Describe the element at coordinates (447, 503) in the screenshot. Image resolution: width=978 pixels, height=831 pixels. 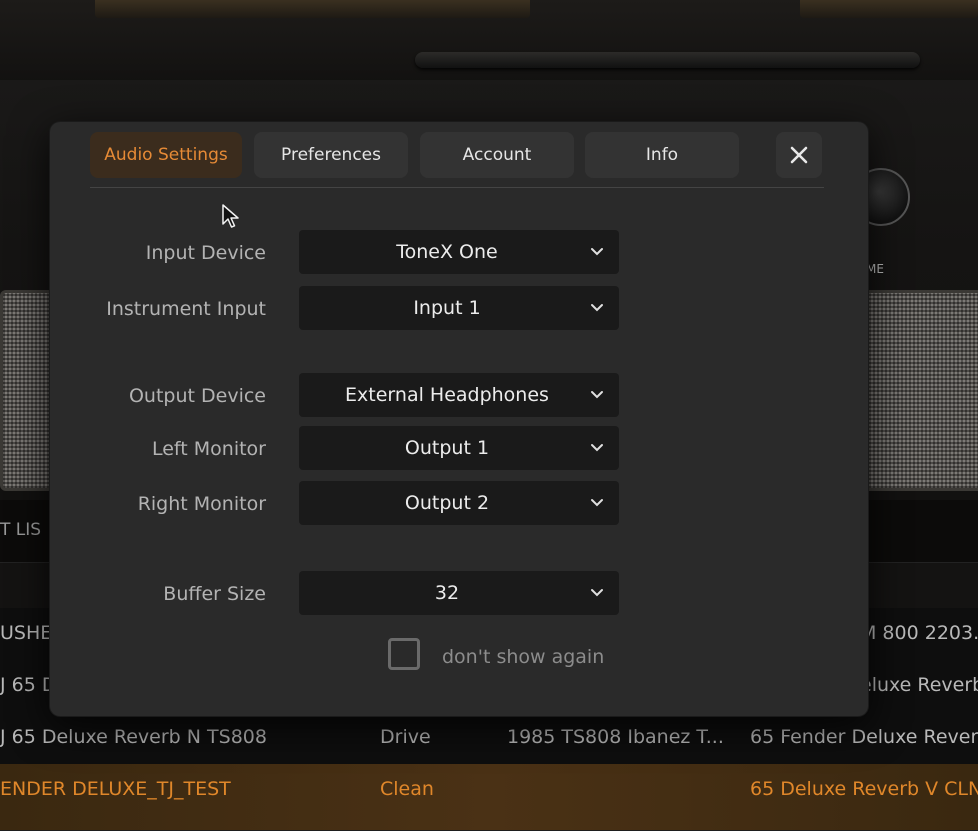
I see `select-value: Output 2` at that location.